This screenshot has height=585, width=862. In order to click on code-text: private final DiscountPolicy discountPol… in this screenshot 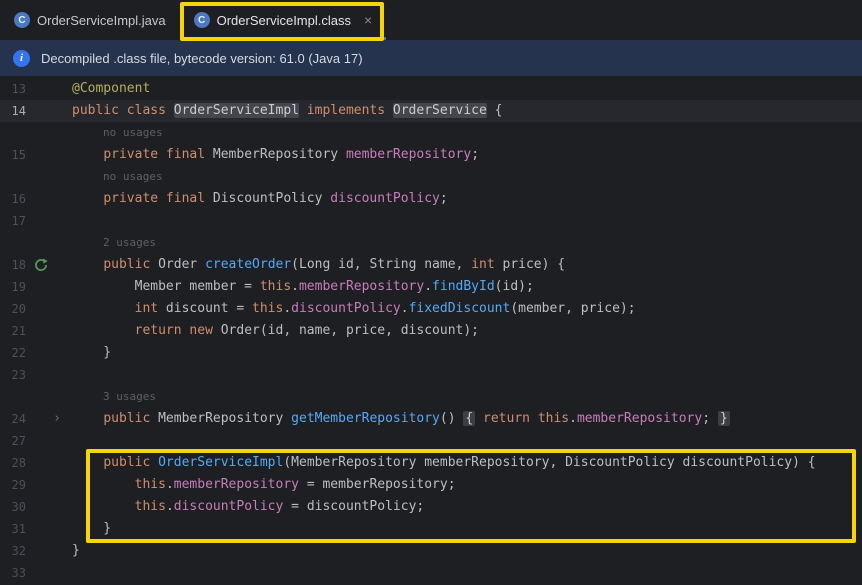, I will do `click(255, 199)`.